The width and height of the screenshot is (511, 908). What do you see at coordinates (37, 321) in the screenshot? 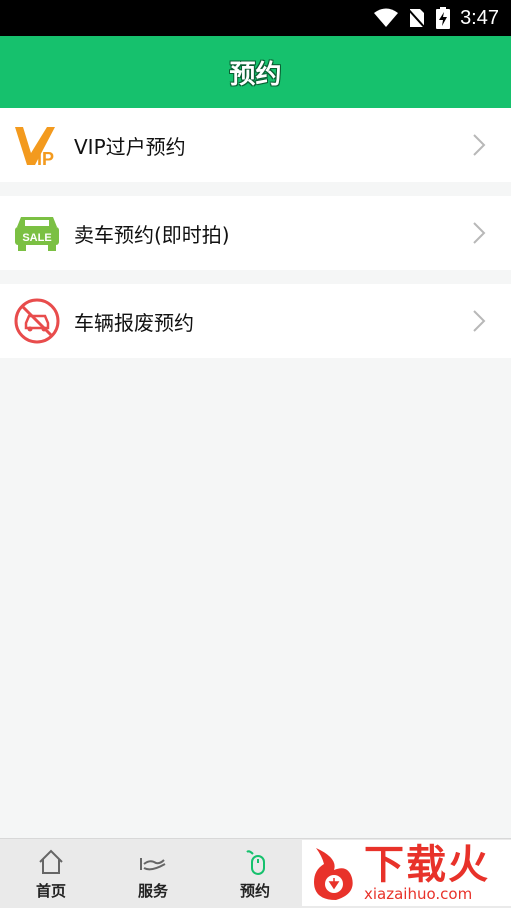
I see `car-scrap-icon` at bounding box center [37, 321].